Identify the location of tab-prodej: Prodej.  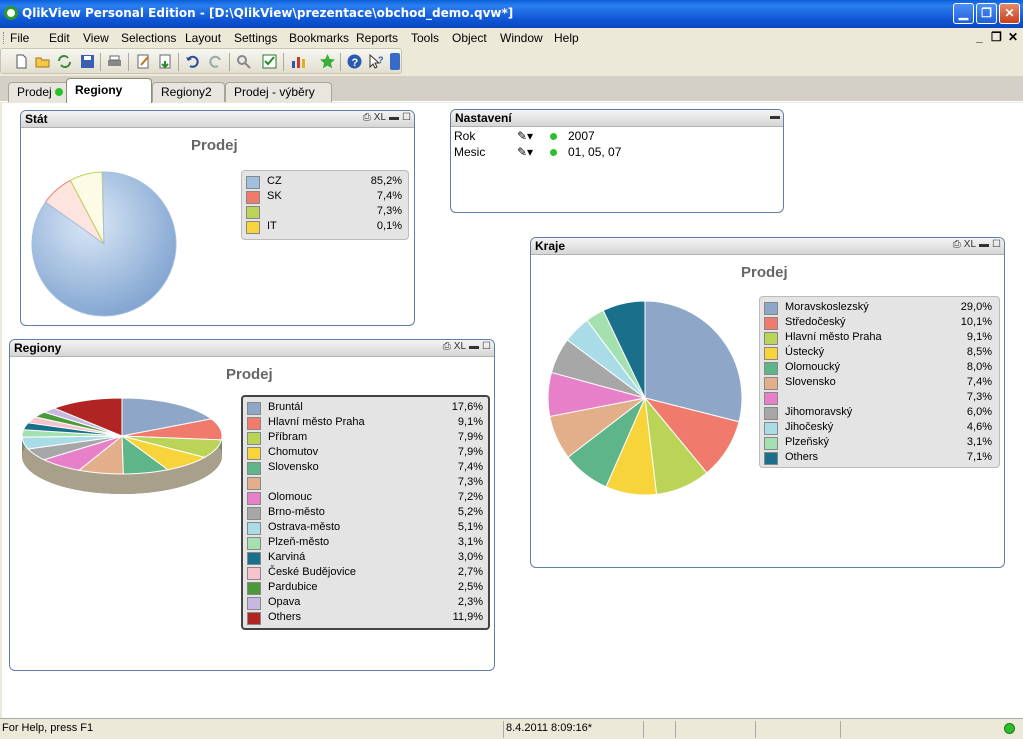
(40, 92).